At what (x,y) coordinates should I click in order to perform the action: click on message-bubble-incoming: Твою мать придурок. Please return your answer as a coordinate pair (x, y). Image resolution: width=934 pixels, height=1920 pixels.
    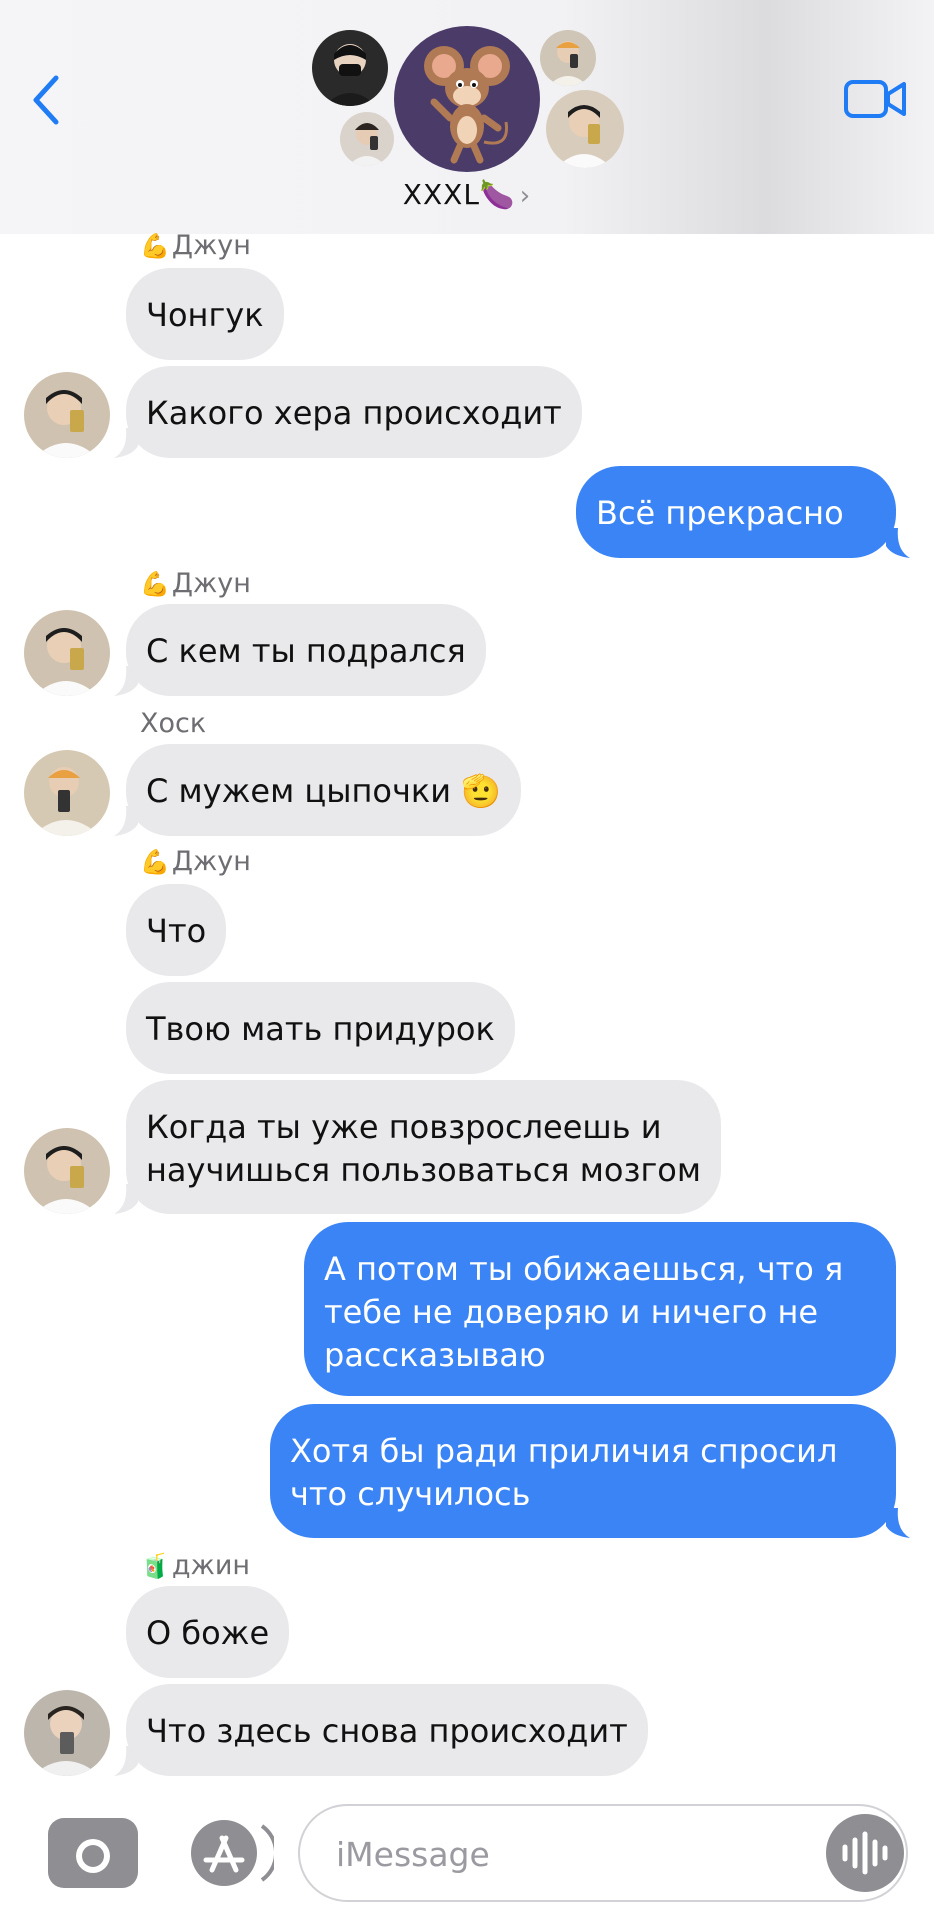
    Looking at the image, I should click on (320, 1028).